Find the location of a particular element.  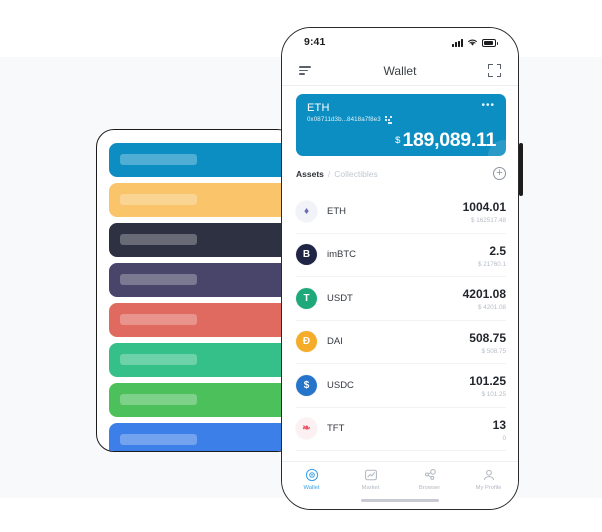

imbtc-coin-icon: B is located at coordinates (306, 255).